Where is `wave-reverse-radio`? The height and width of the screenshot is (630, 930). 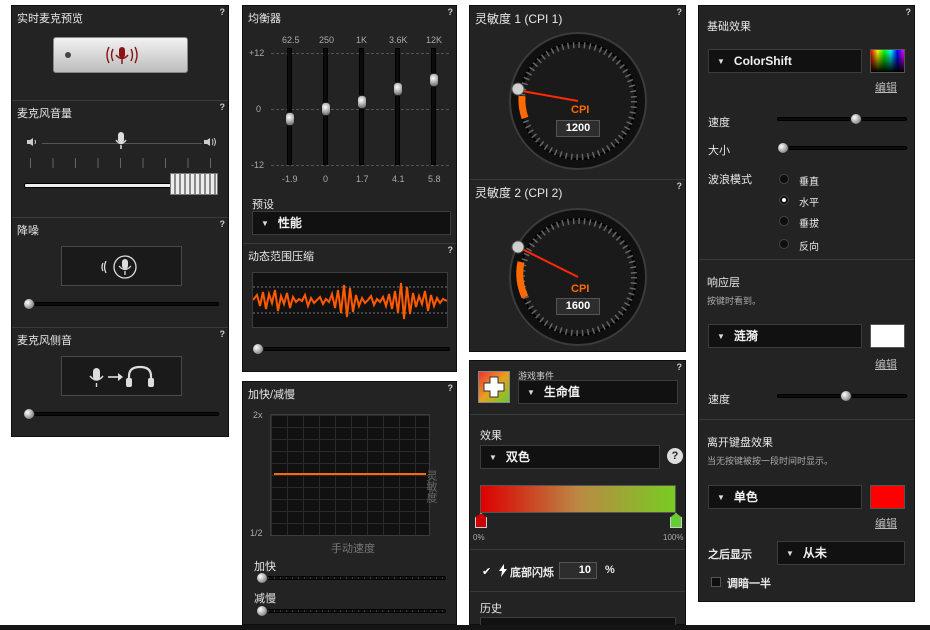 wave-reverse-radio is located at coordinates (784, 244).